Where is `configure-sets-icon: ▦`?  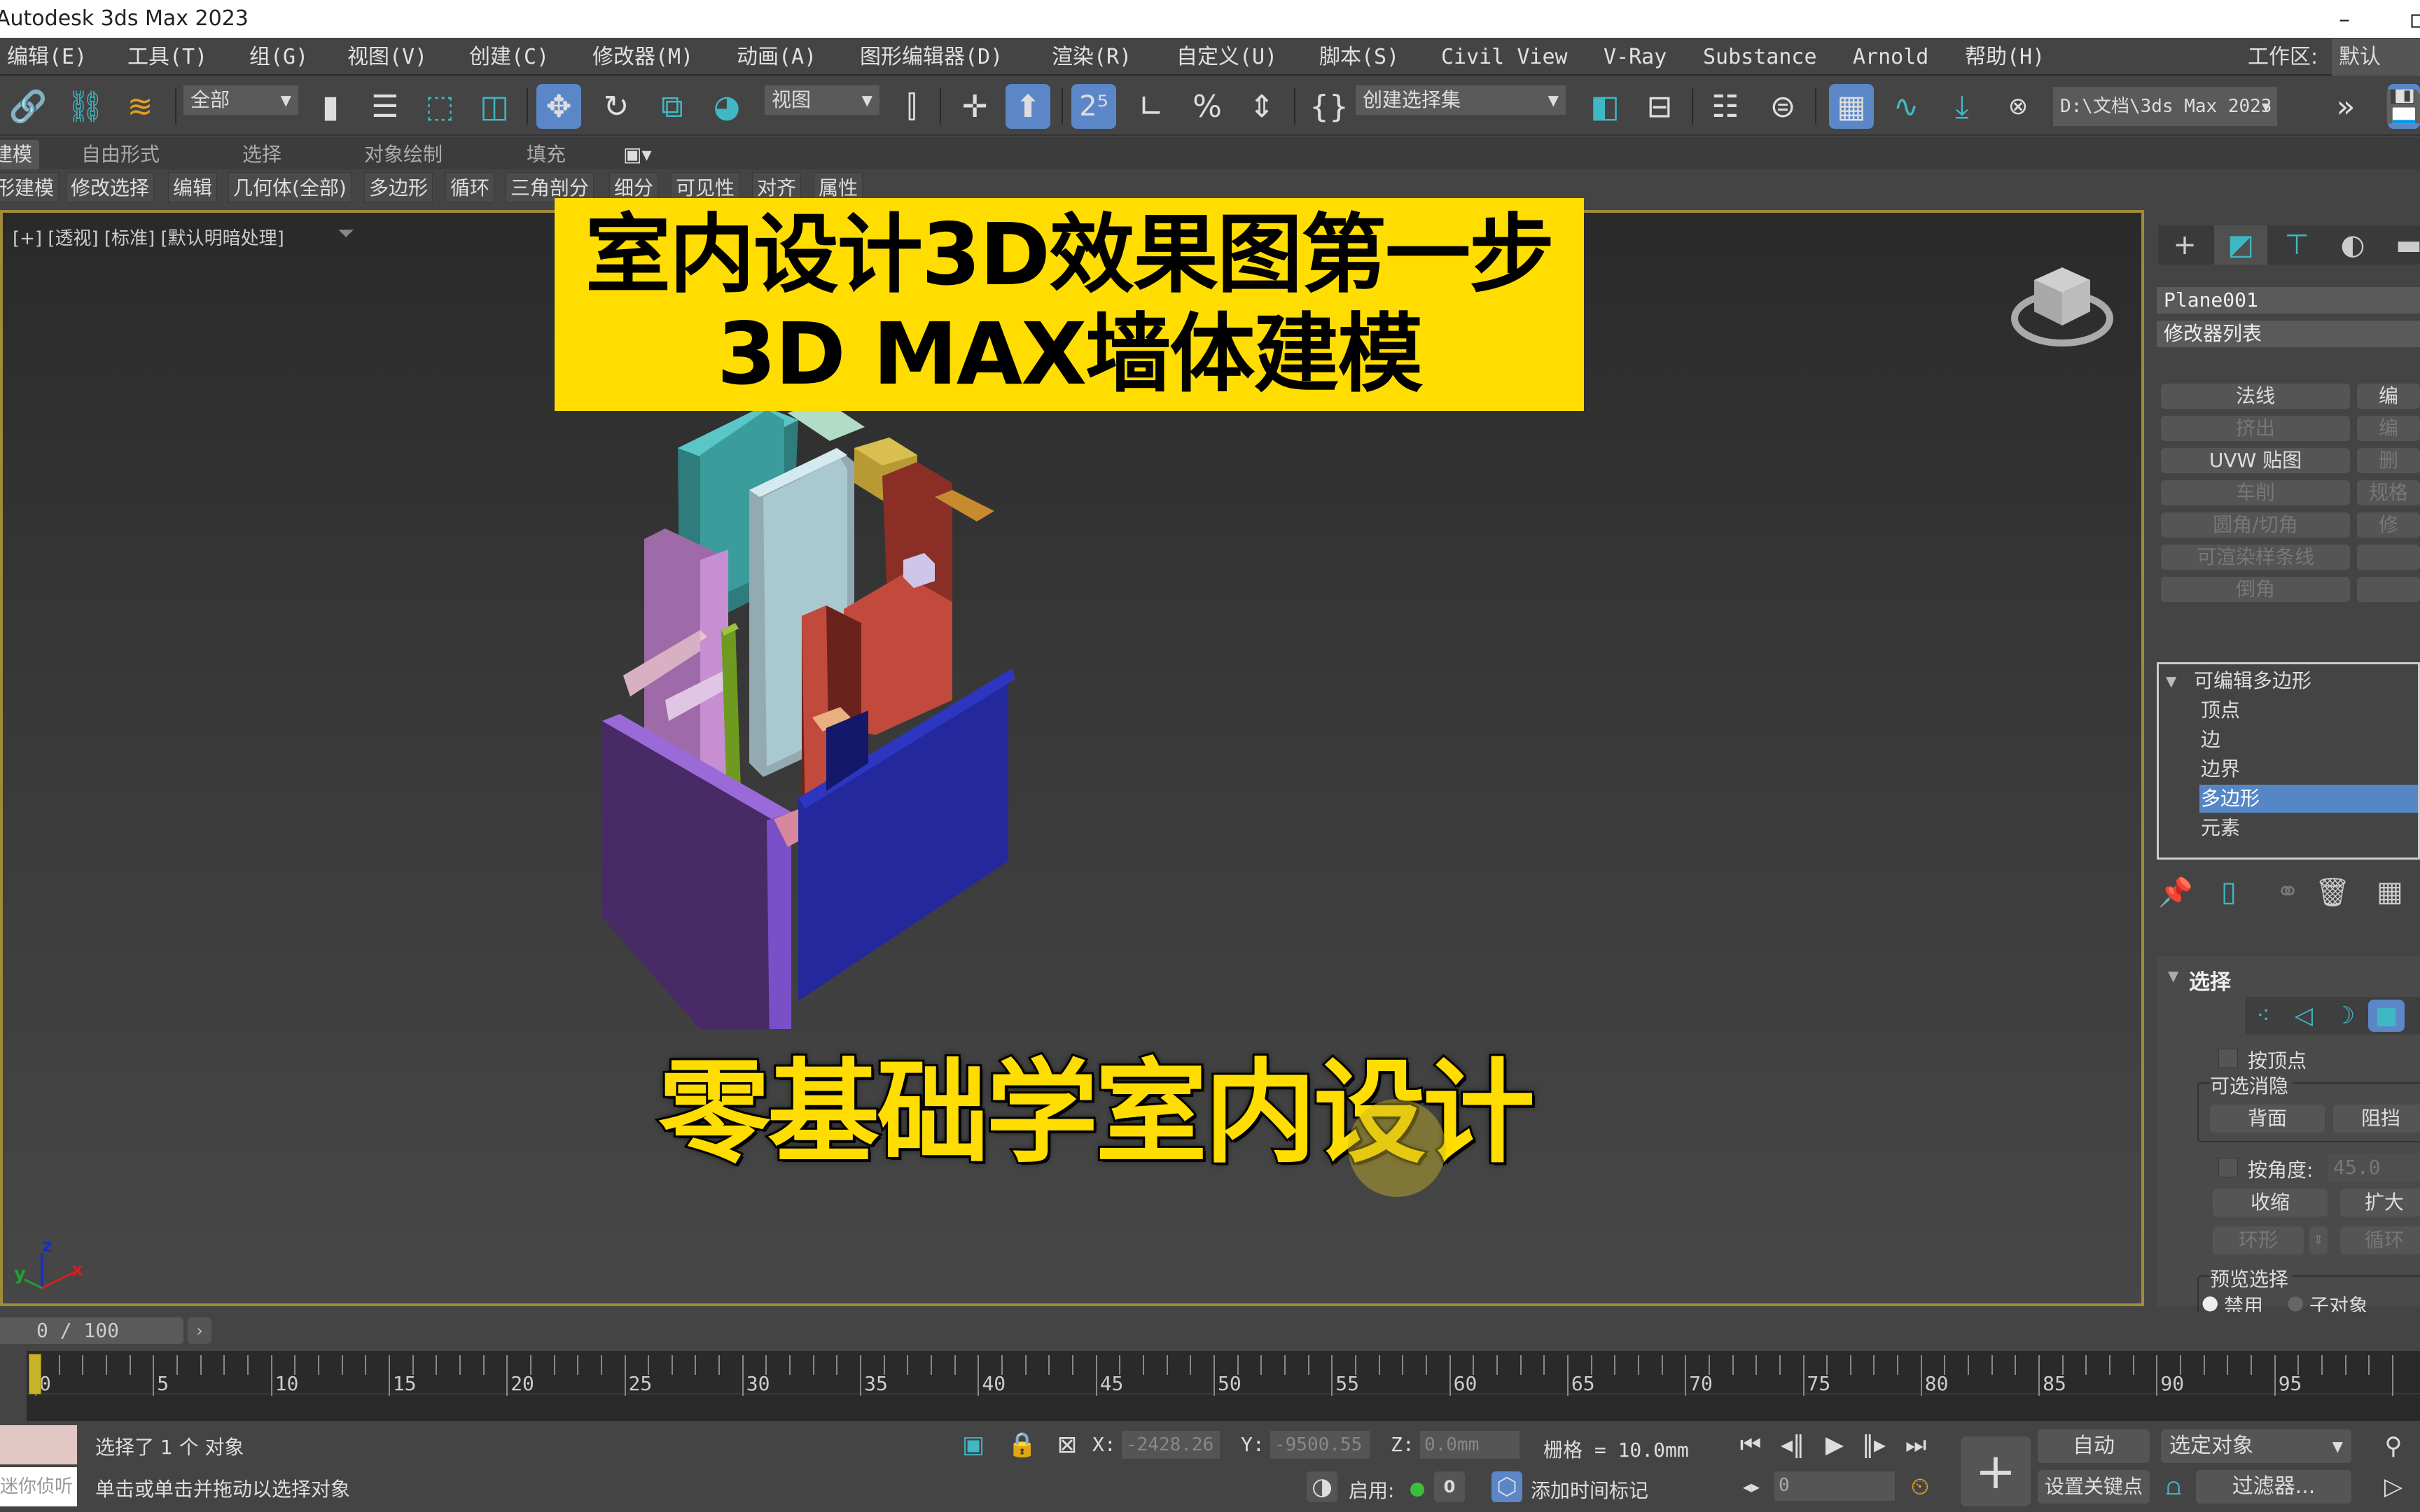 configure-sets-icon: ▦ is located at coordinates (2389, 892).